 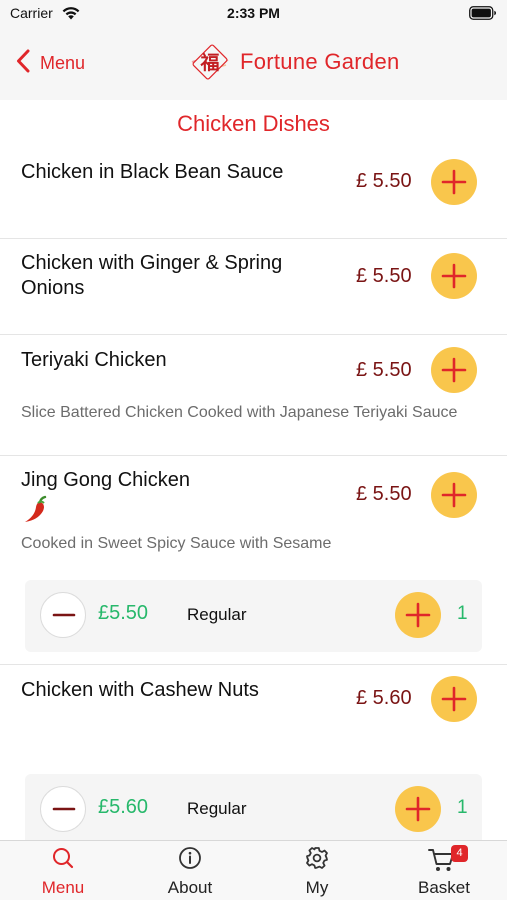 I want to click on dish-name: Chicken in Black Bean Sauce, so click(x=152, y=172).